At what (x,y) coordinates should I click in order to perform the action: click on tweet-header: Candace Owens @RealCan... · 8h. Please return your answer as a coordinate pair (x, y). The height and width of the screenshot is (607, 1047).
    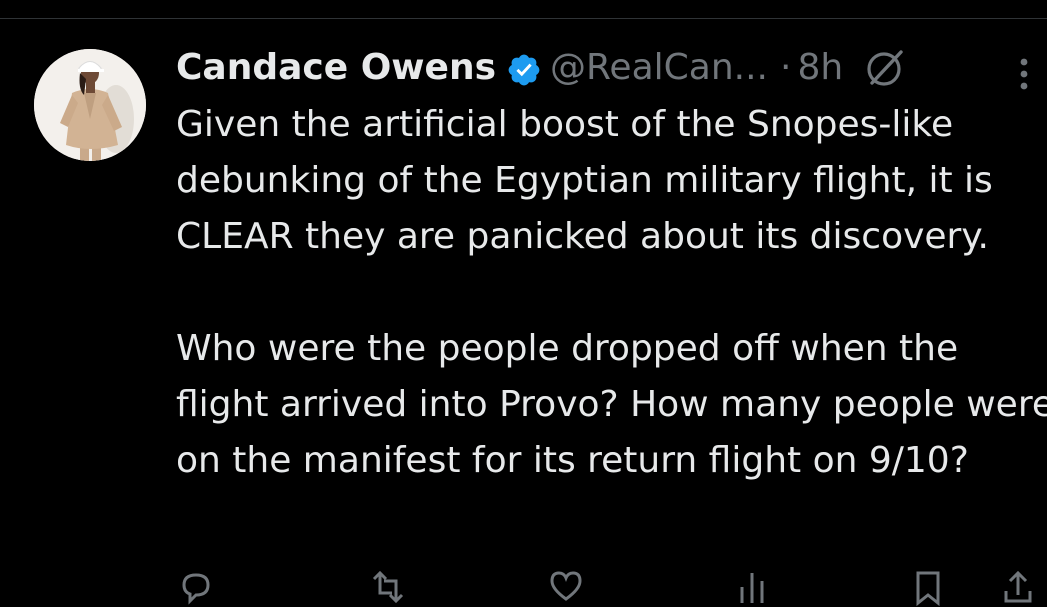
    Looking at the image, I should click on (541, 68).